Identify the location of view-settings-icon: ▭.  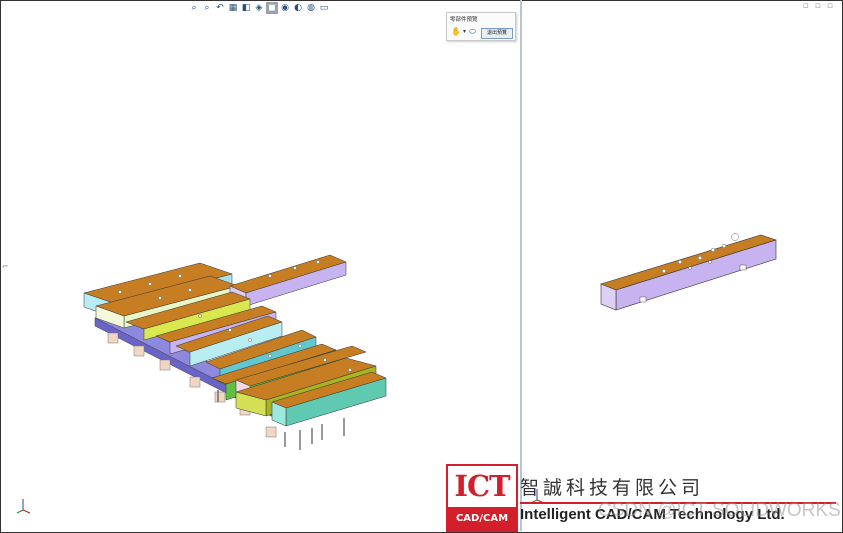
(324, 8).